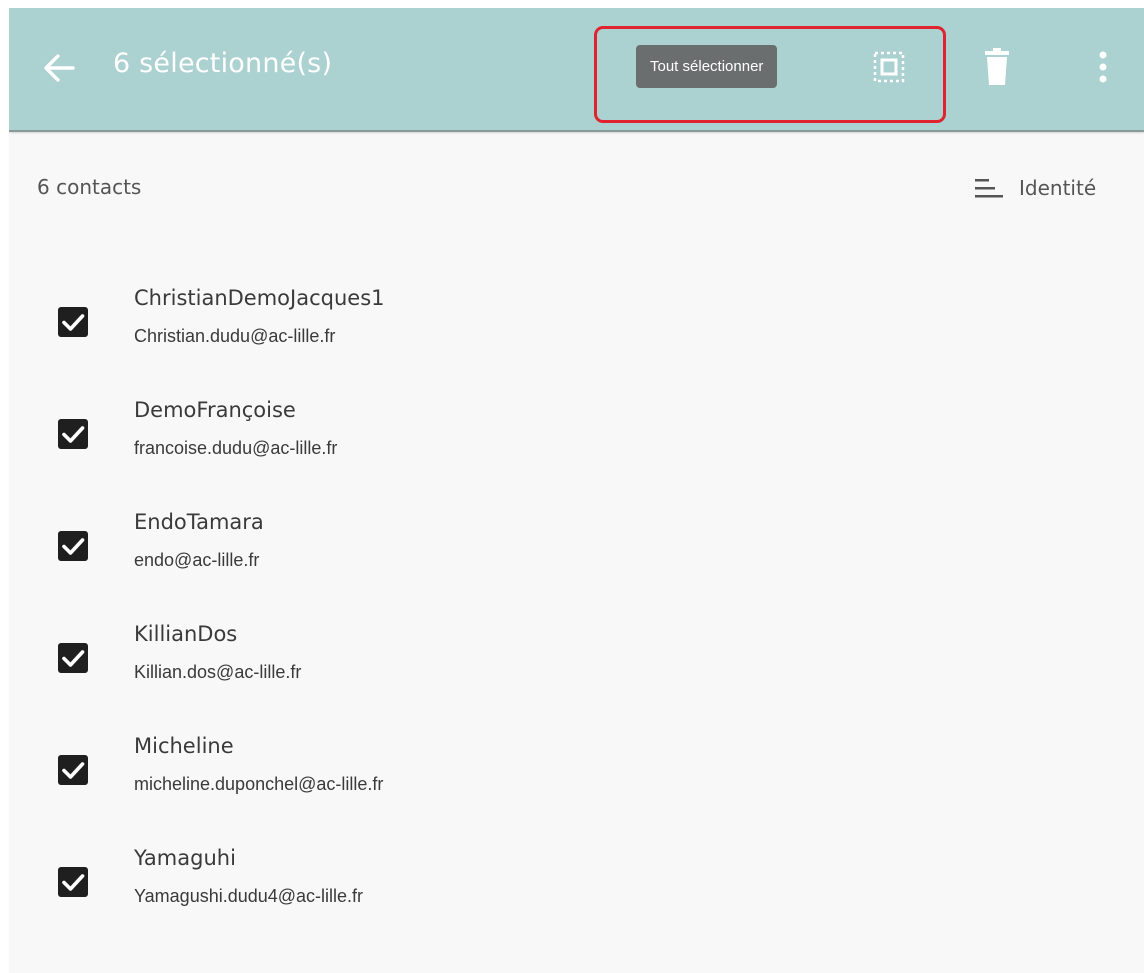 Image resolution: width=1144 pixels, height=973 pixels. Describe the element at coordinates (199, 522) in the screenshot. I see `contact-name: EndoTamara` at that location.